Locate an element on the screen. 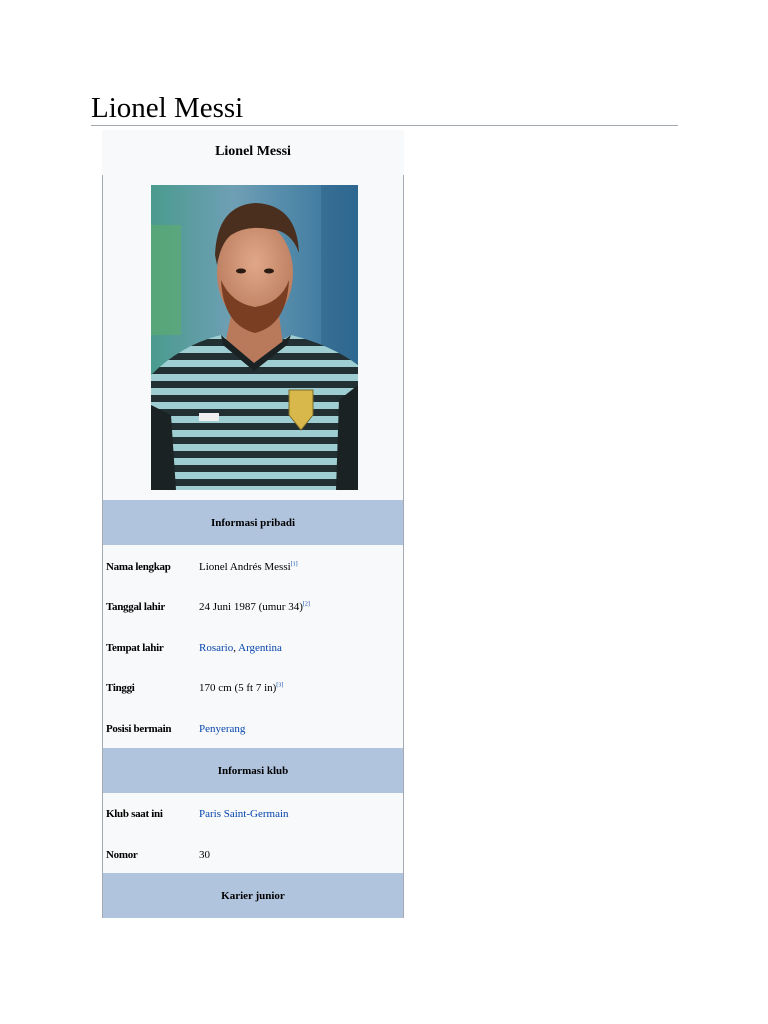  player-photo is located at coordinates (254, 337).